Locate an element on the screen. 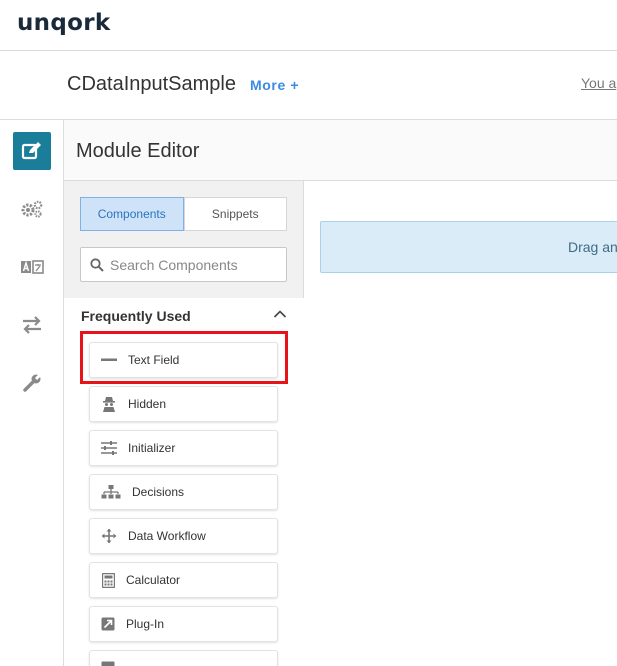 The width and height of the screenshot is (617, 666). search-input is located at coordinates (195, 264).